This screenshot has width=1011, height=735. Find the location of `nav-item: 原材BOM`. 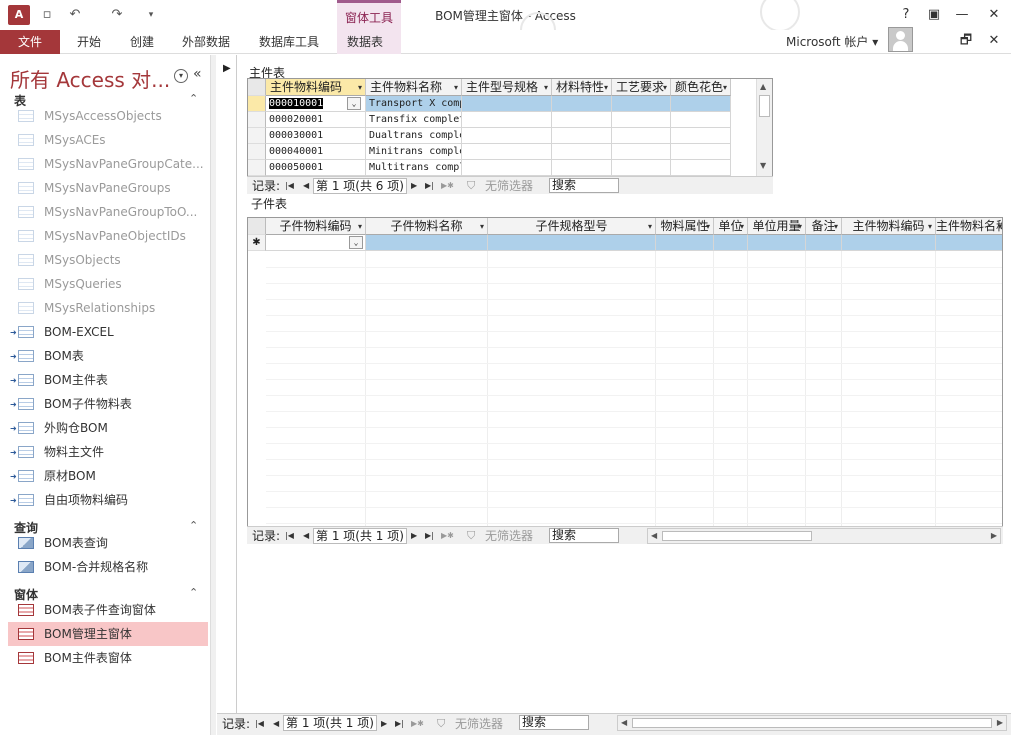

nav-item: 原材BOM is located at coordinates (108, 476).